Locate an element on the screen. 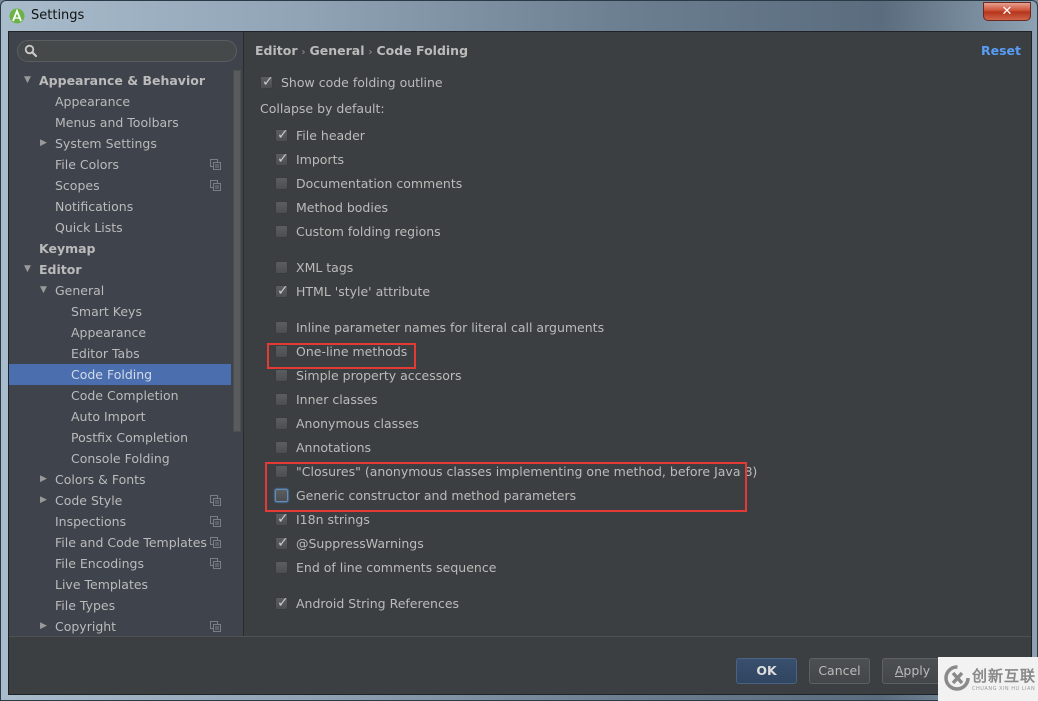  sidebar-item: File and Code Templates is located at coordinates (120, 542).